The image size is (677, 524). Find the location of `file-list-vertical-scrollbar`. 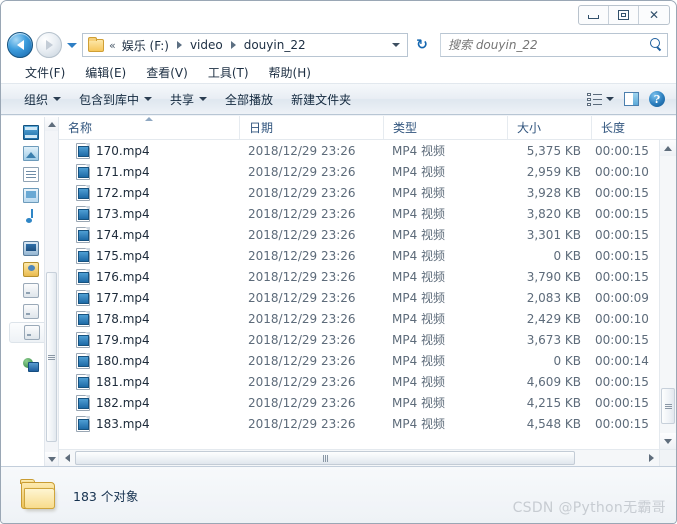

file-list-vertical-scrollbar is located at coordinates (667, 294).